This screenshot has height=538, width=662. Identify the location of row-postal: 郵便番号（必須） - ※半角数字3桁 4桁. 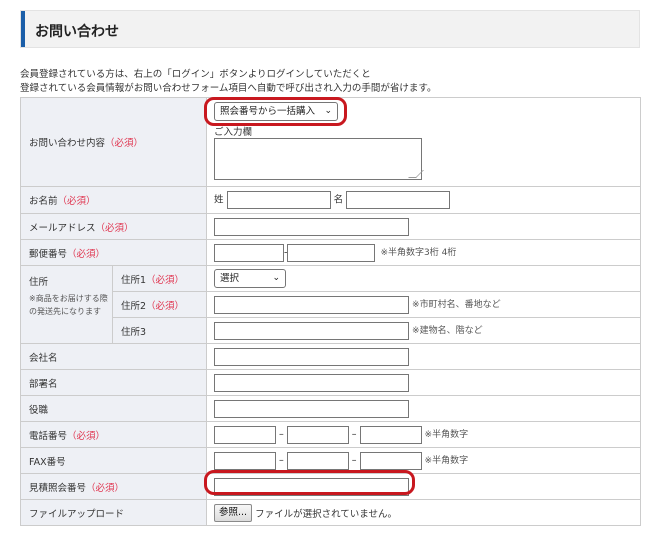
(330, 252).